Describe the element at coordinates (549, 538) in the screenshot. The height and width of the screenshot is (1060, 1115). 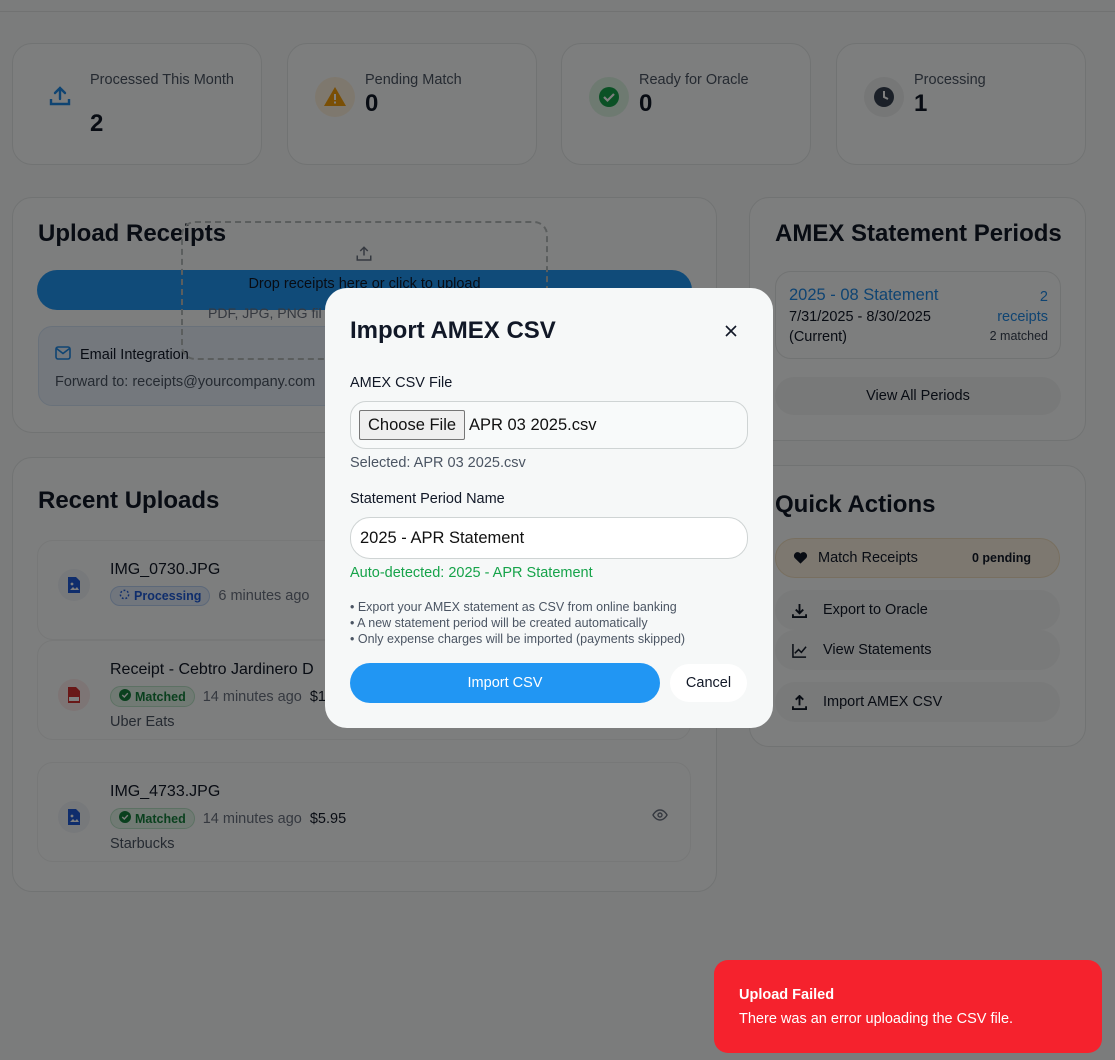
I see `period-name-input: 2025 - APR Statement` at that location.